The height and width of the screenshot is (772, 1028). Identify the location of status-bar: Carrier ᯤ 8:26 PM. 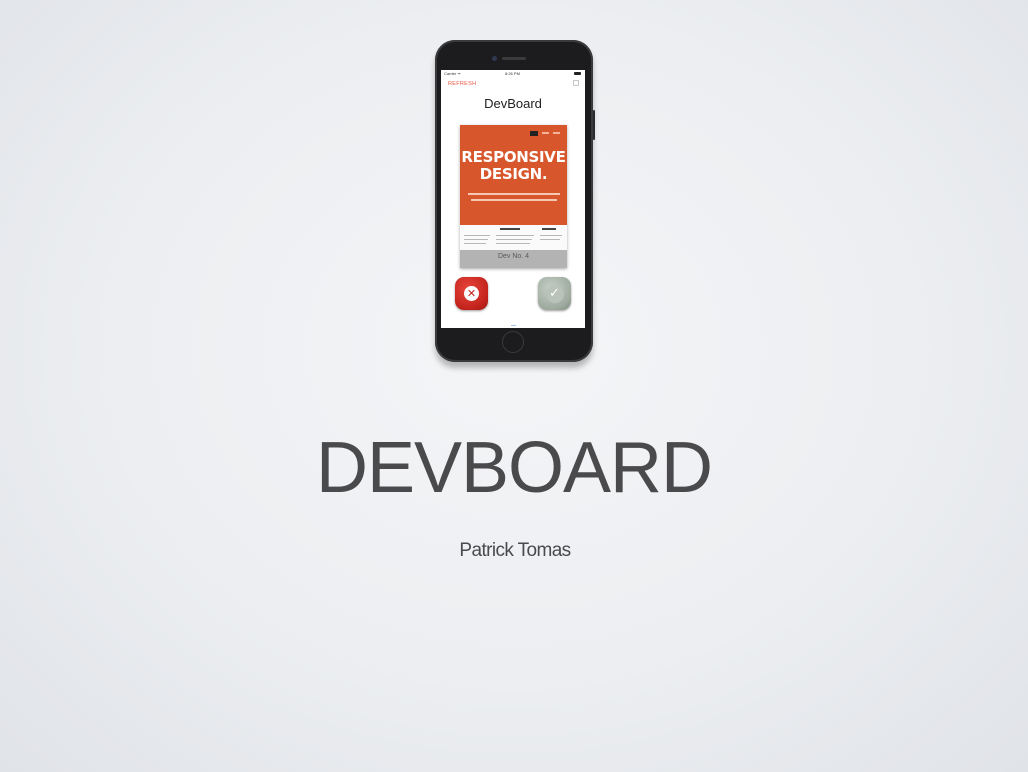
(513, 74).